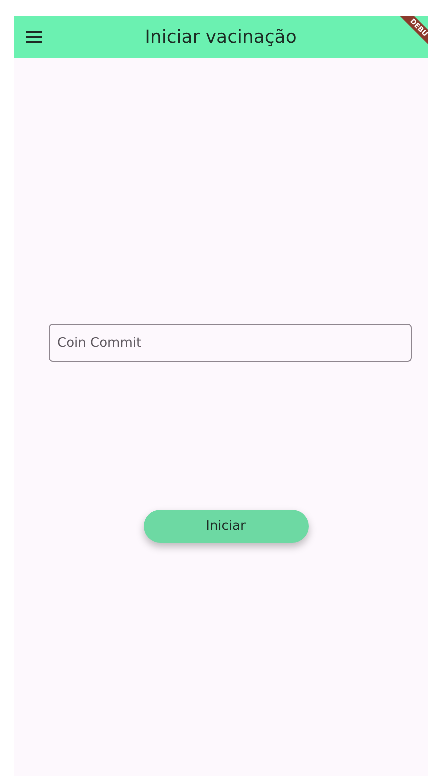 The width and height of the screenshot is (428, 776). What do you see at coordinates (226, 526) in the screenshot?
I see `start-button: Iniciar` at bounding box center [226, 526].